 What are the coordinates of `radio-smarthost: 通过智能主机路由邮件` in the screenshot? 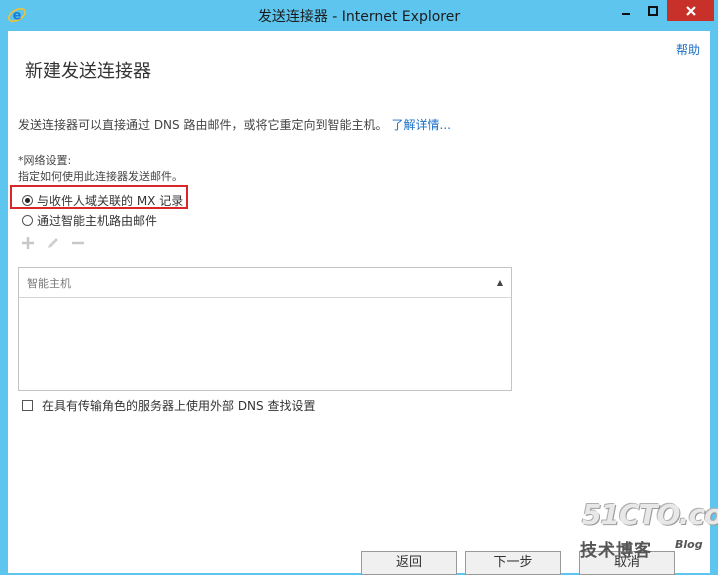 It's located at (89, 220).